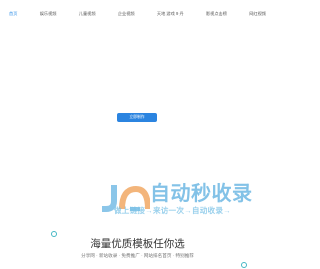 The image size is (320, 269). What do you see at coordinates (201, 194) in the screenshot?
I see `brand-title: 自动秒收录` at bounding box center [201, 194].